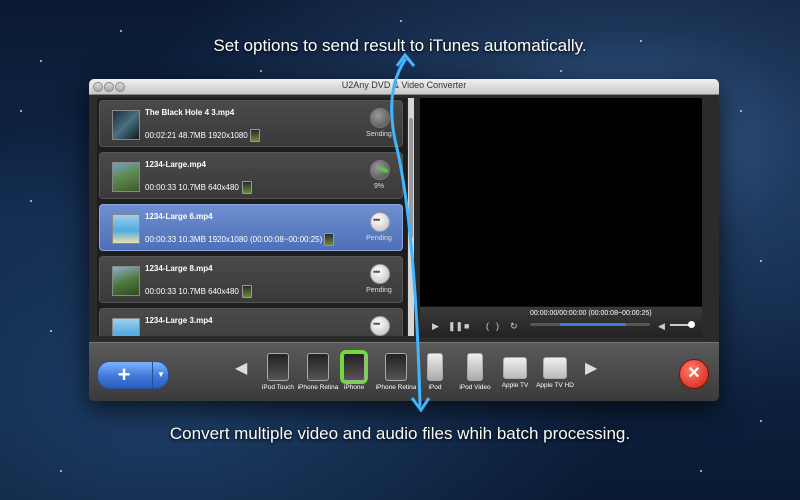 This screenshot has width=800, height=500. What do you see at coordinates (354, 367) in the screenshot?
I see `iphone-icon` at bounding box center [354, 367].